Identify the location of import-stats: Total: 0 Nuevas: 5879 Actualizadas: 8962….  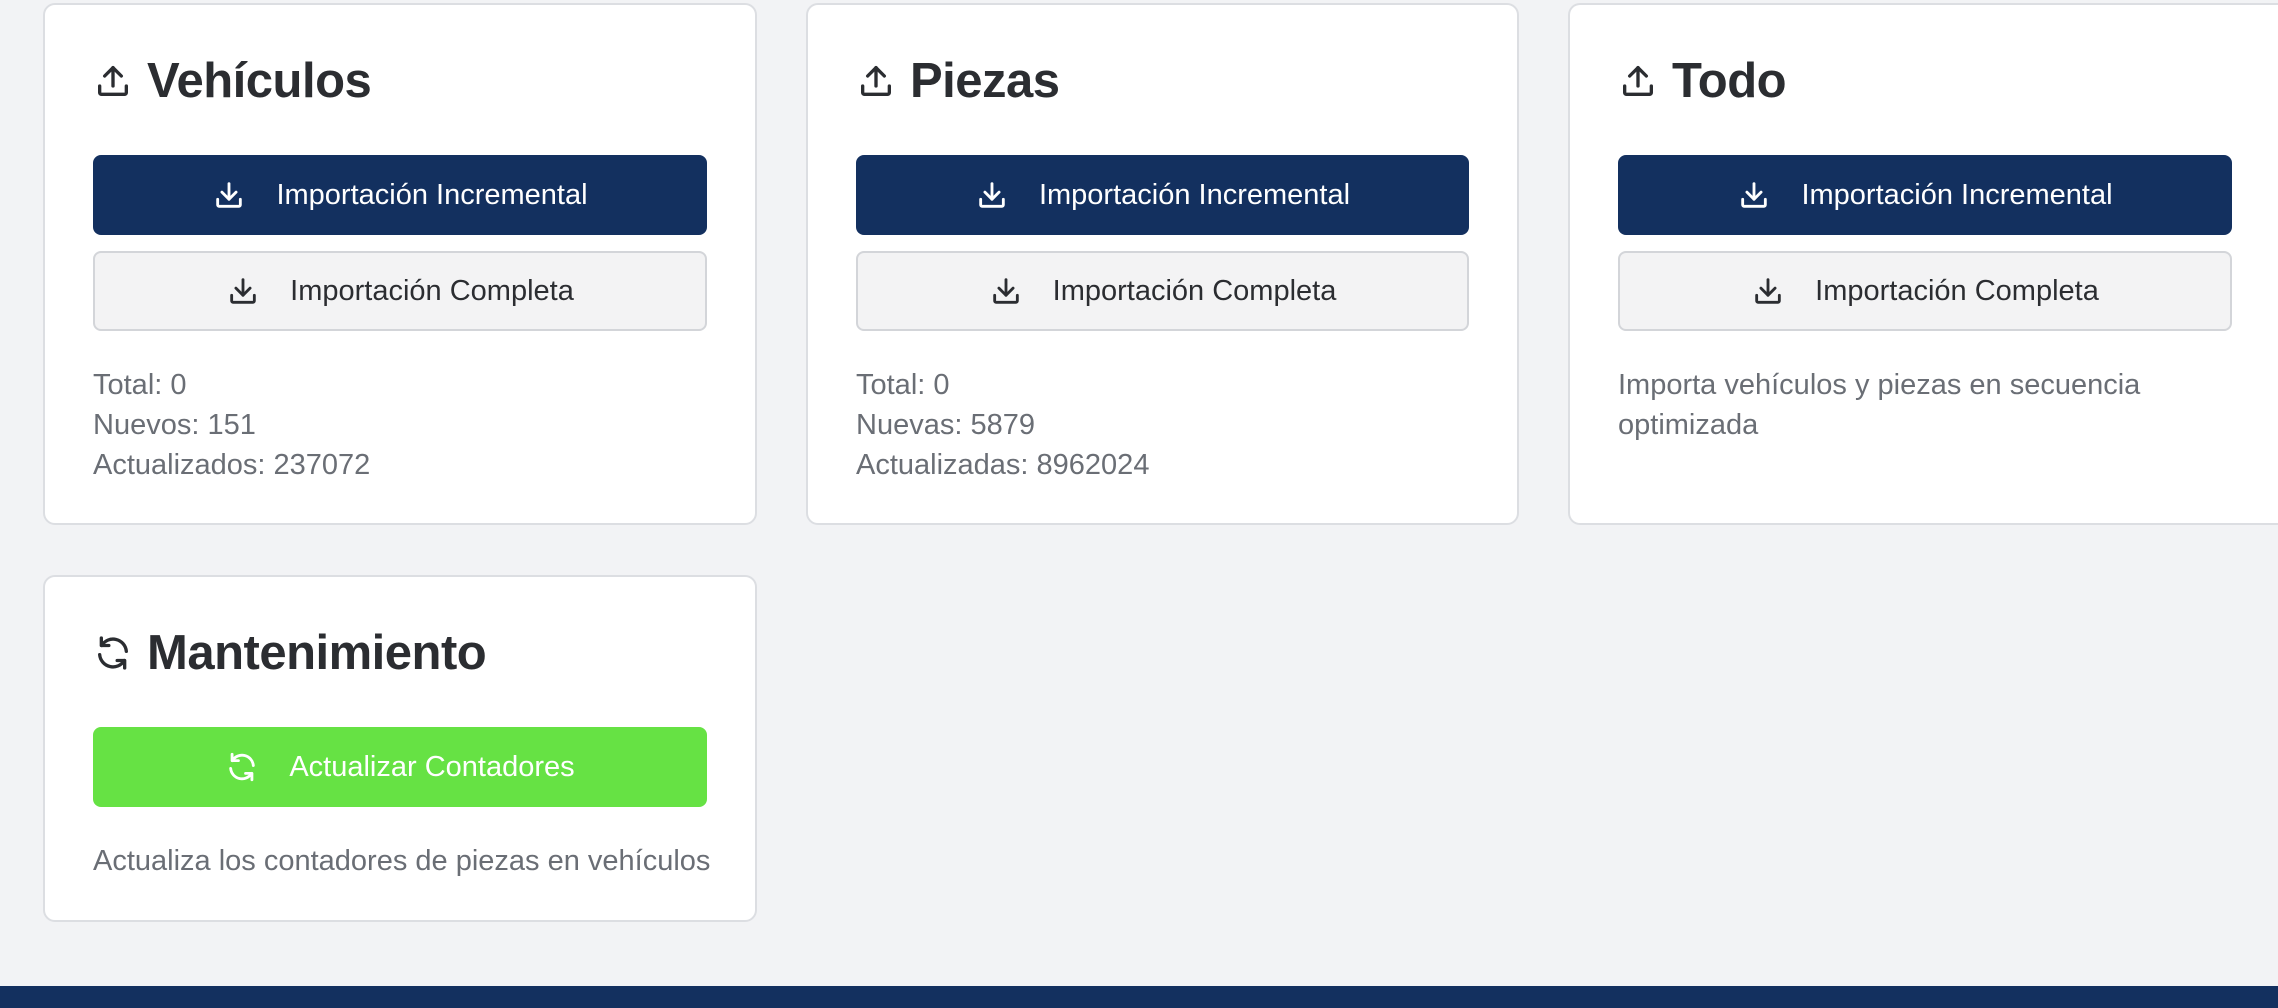
(1162, 425).